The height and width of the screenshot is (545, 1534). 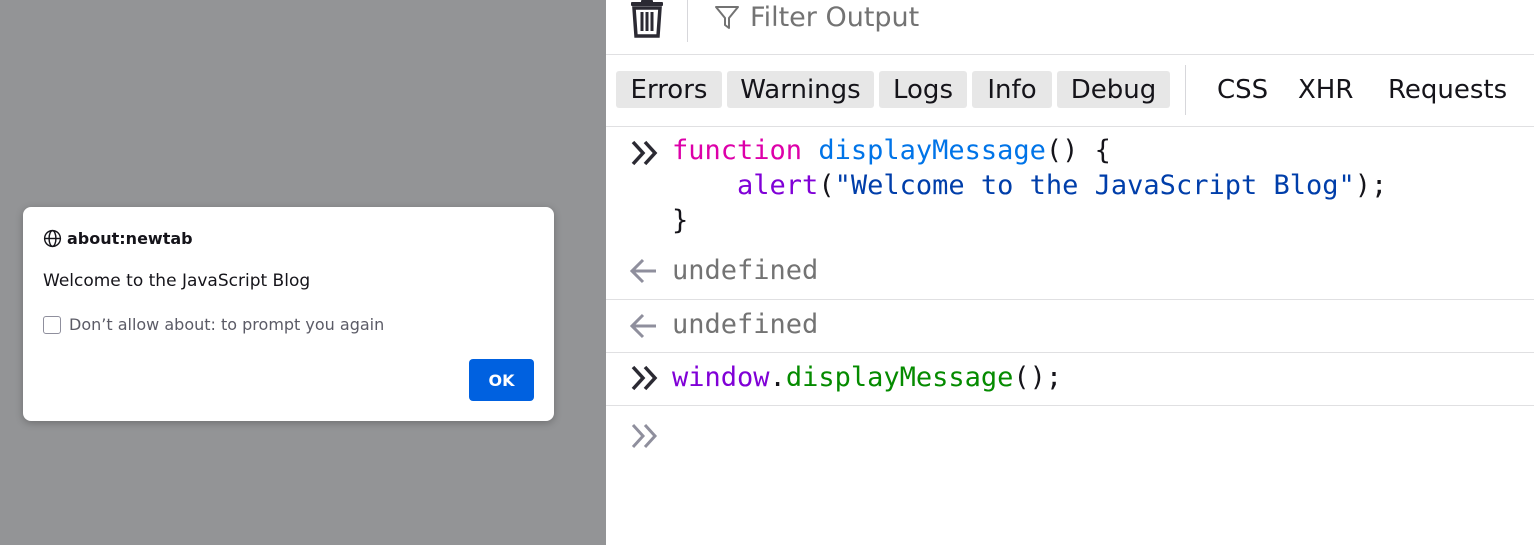 What do you see at coordinates (52, 324) in the screenshot?
I see `dont-allow-prompt-checkbox` at bounding box center [52, 324].